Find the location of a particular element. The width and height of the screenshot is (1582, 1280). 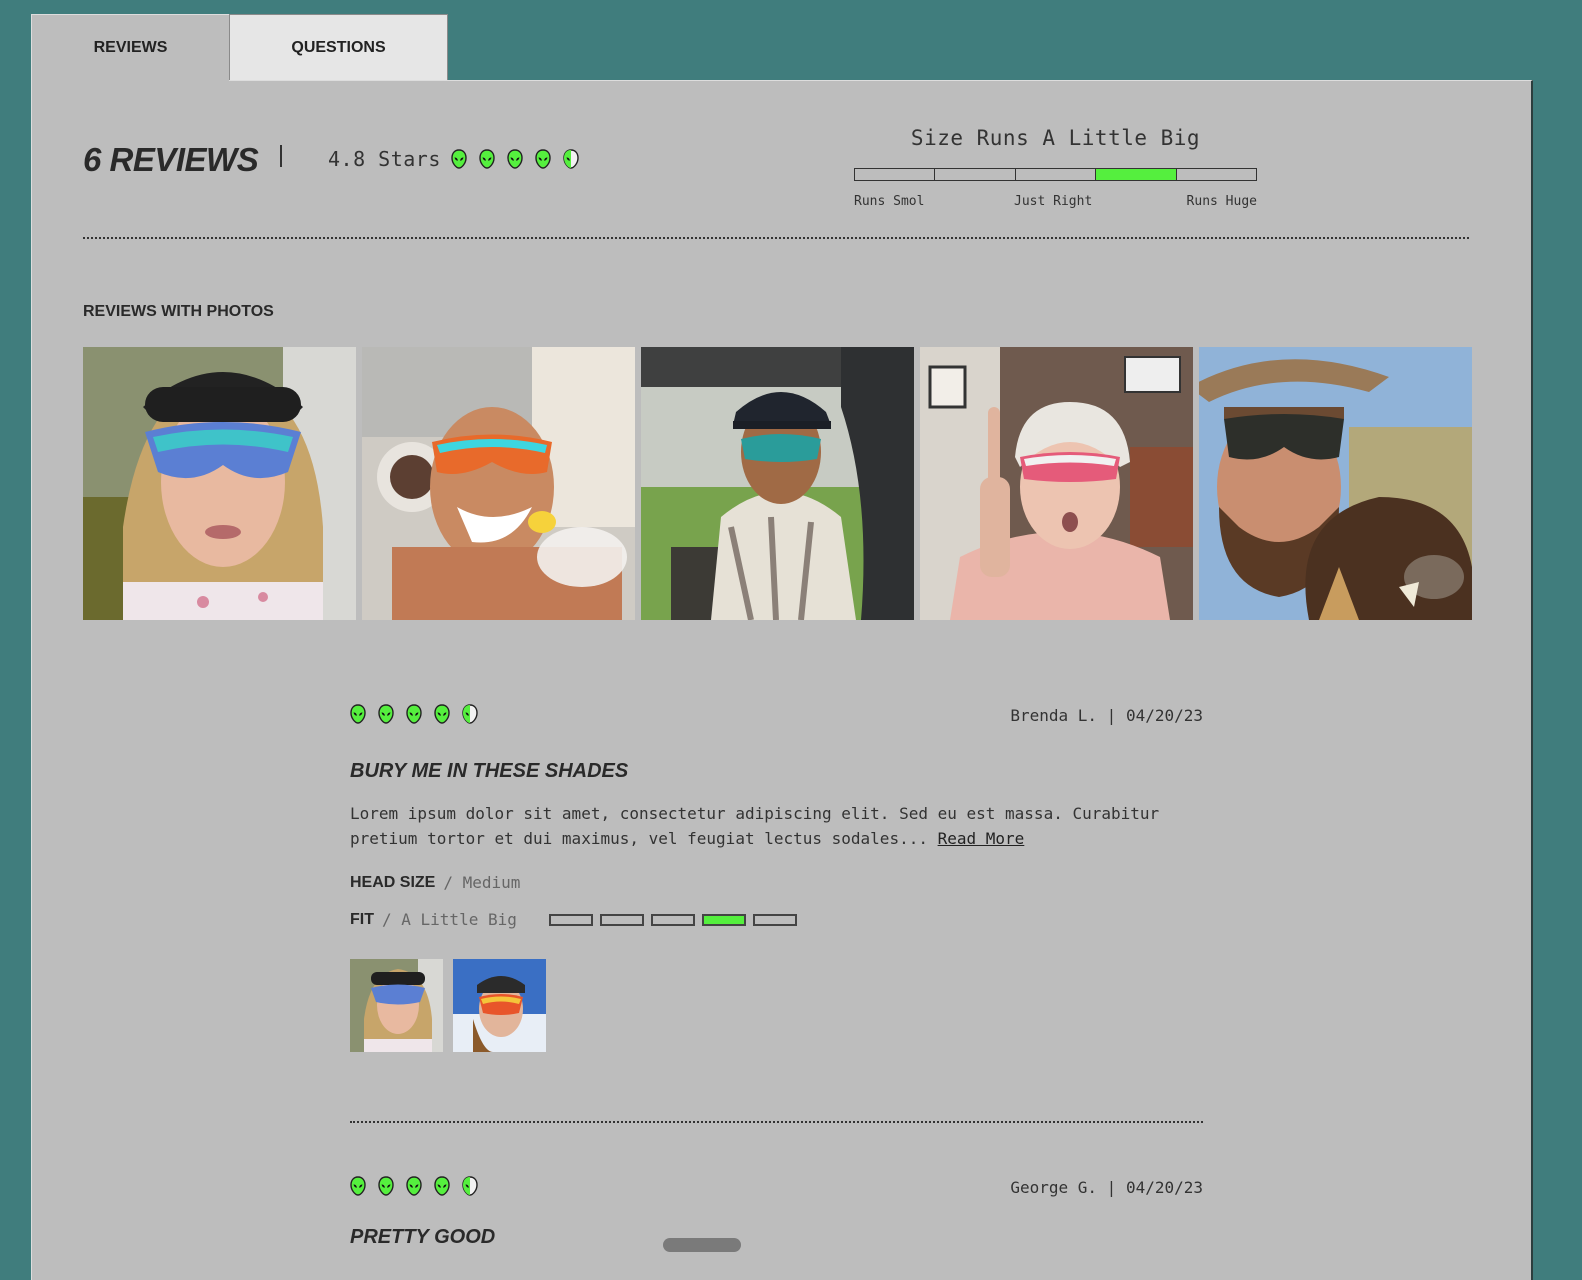

stars-text: 4.8 Stars is located at coordinates (384, 159).